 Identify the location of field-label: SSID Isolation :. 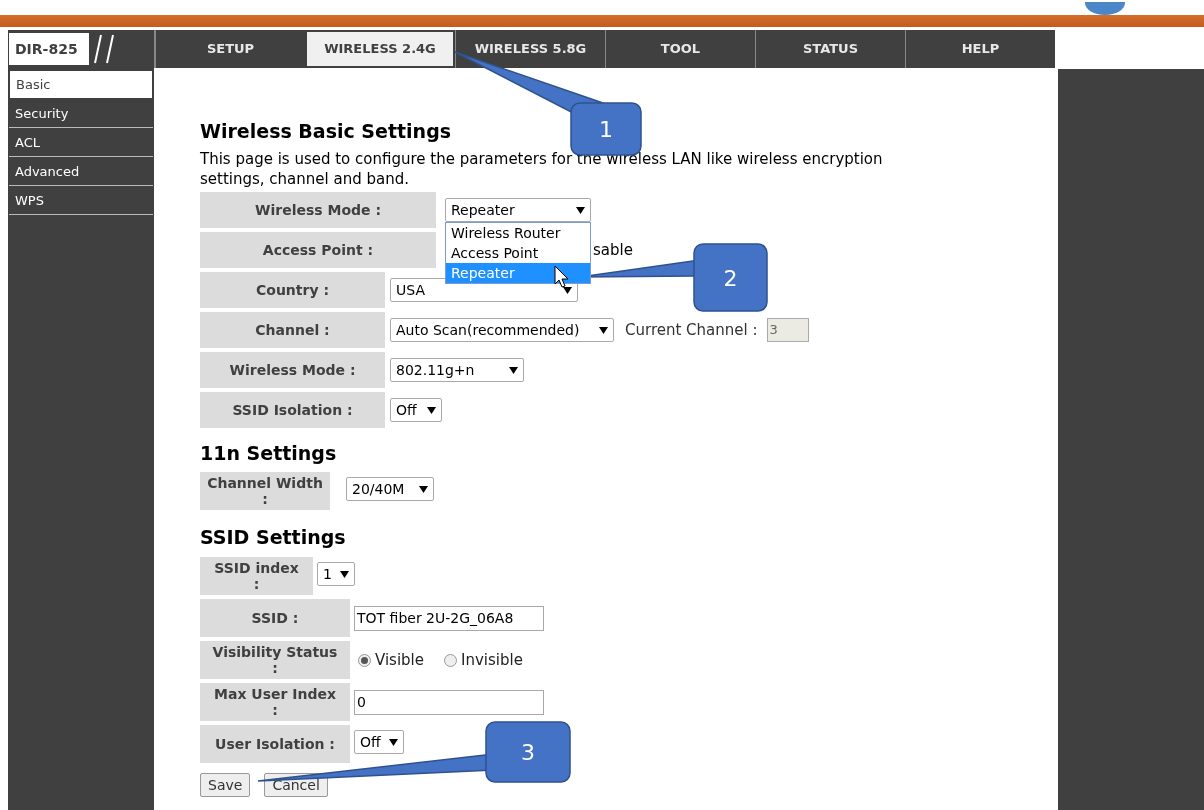
(292, 410).